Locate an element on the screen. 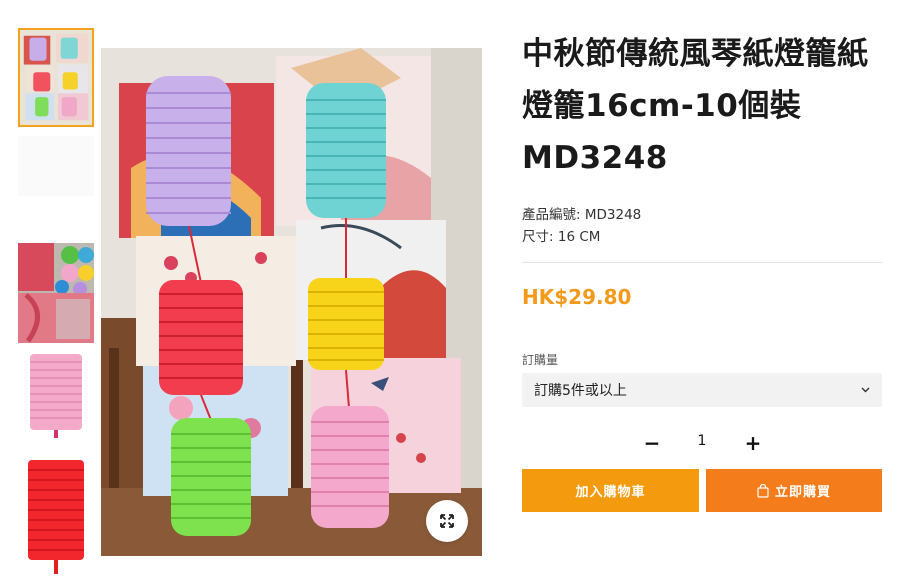 The height and width of the screenshot is (587, 922). order-quantity-label: 訂購量 is located at coordinates (540, 360).